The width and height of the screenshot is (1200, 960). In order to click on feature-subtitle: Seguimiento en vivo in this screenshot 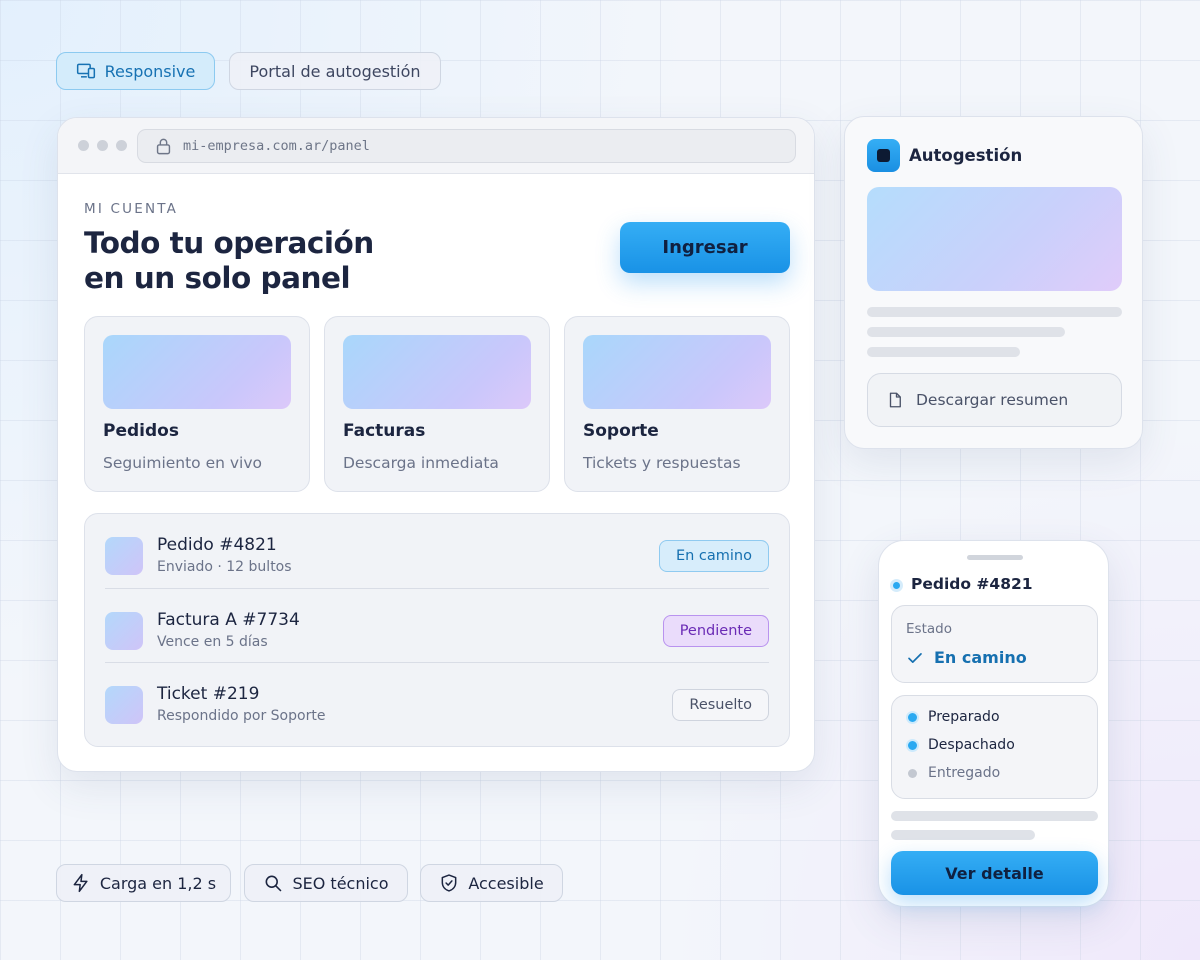, I will do `click(183, 463)`.